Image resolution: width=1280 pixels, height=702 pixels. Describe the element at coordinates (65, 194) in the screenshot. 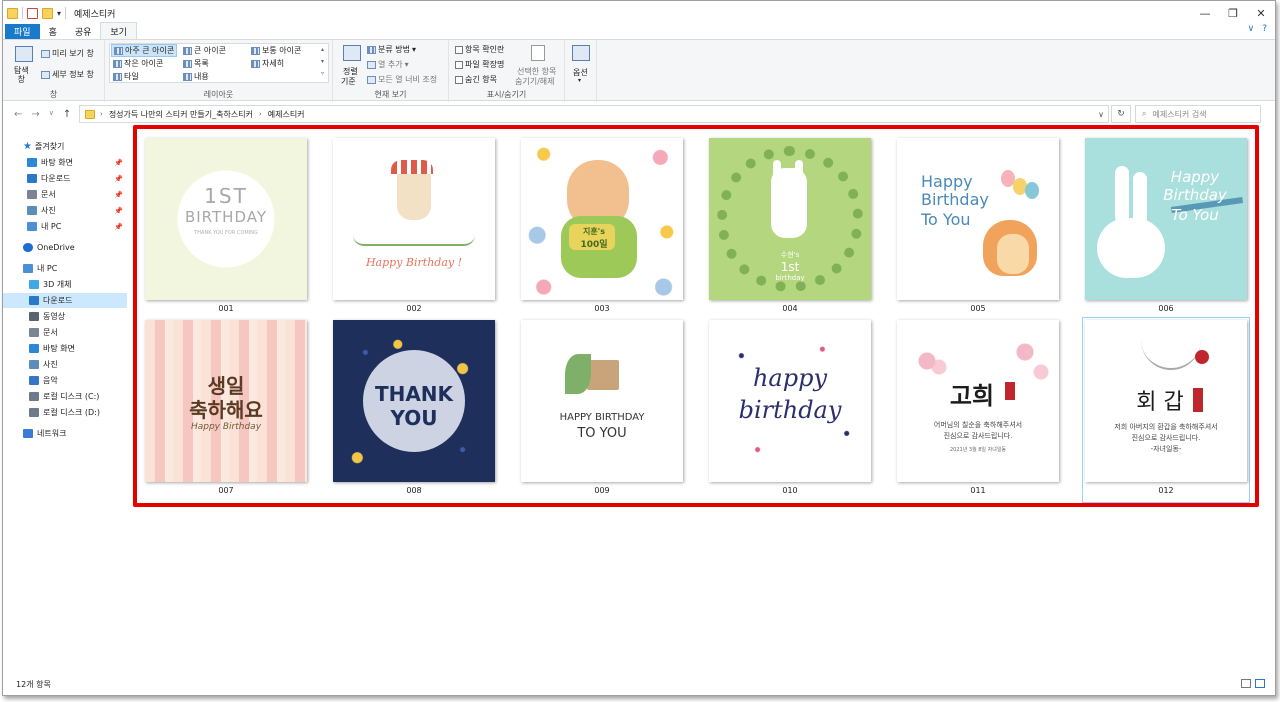

I see `nav-item: 문서 📌` at that location.